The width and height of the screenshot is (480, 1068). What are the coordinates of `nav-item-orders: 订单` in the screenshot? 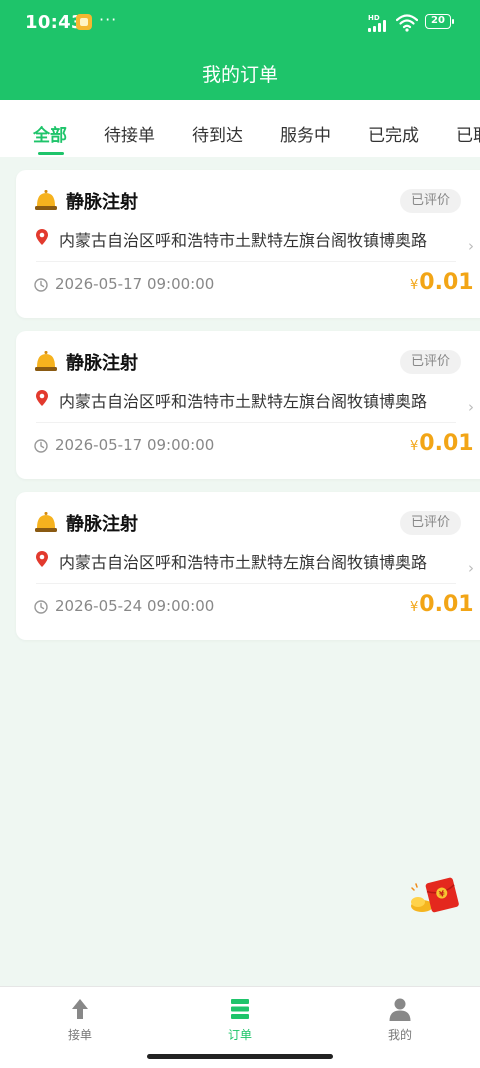 It's located at (240, 1020).